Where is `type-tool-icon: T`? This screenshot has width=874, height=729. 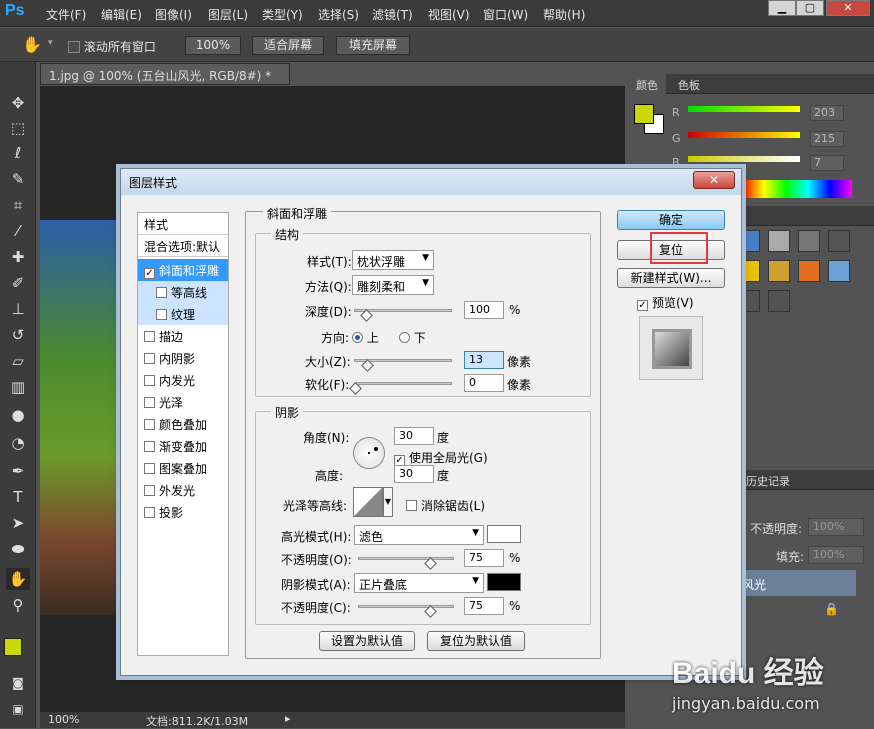 type-tool-icon: T is located at coordinates (18, 497).